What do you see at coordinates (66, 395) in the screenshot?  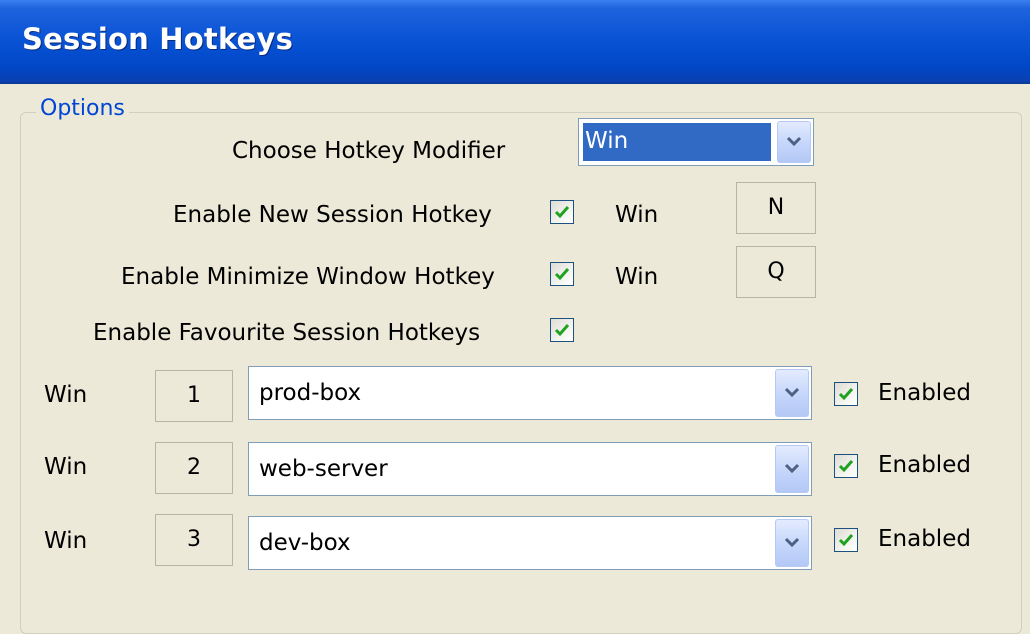 I see `favourite-row-1-modifier: Win` at bounding box center [66, 395].